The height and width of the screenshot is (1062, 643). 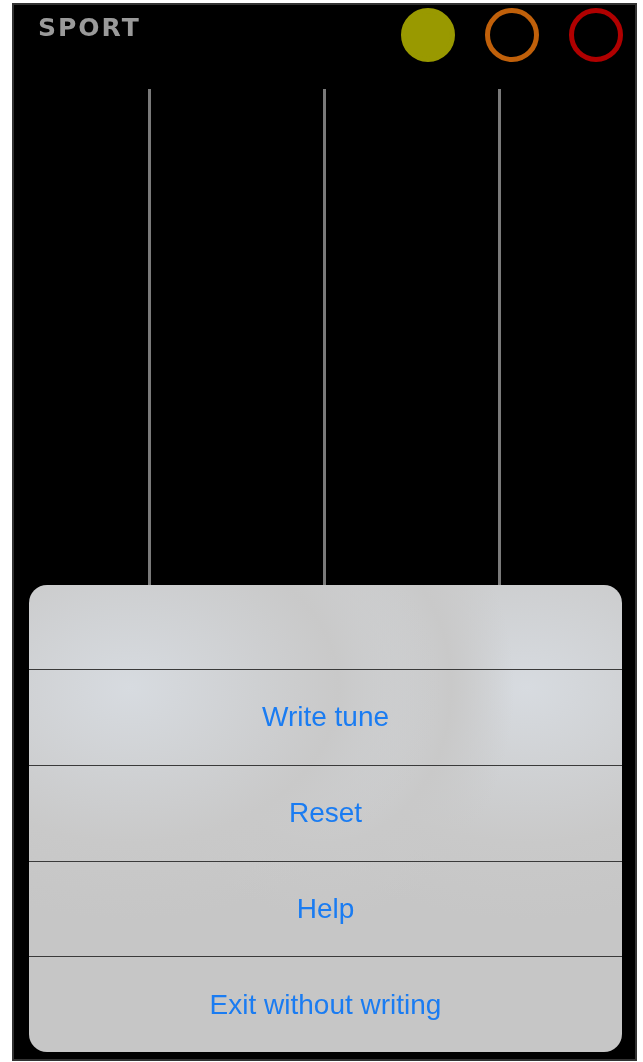 I want to click on action-button: Help, so click(x=325, y=908).